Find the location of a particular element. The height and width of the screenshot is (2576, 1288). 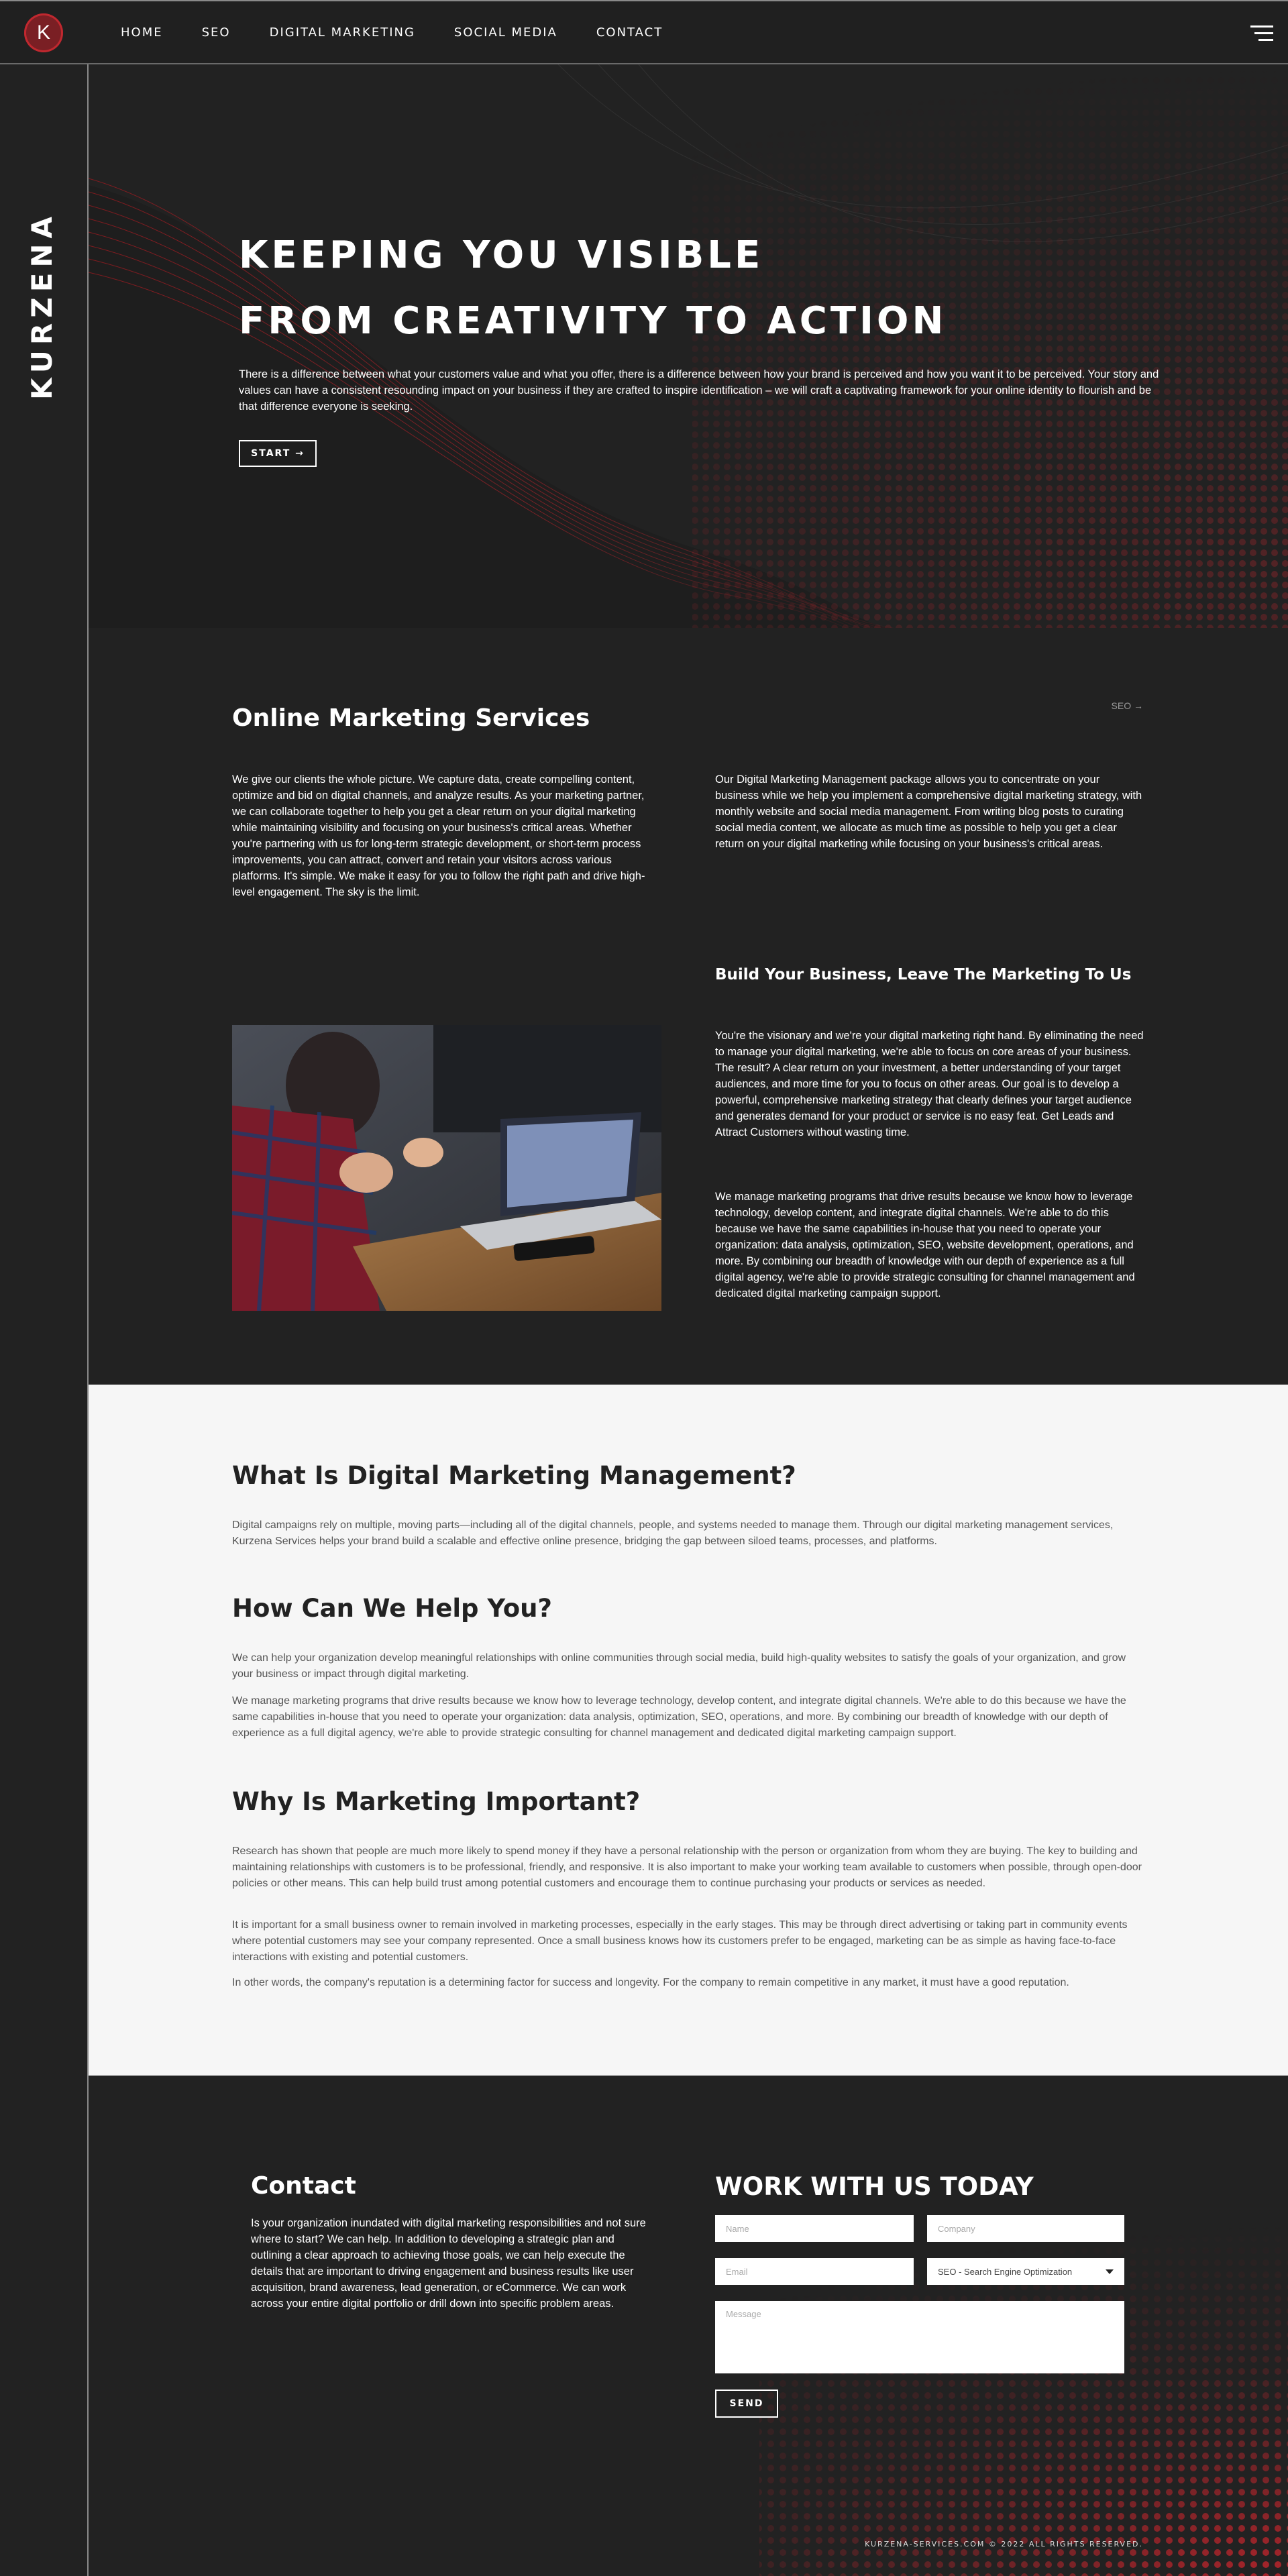

nav-social-media-link: SOCIAL MEDIA is located at coordinates (505, 32).